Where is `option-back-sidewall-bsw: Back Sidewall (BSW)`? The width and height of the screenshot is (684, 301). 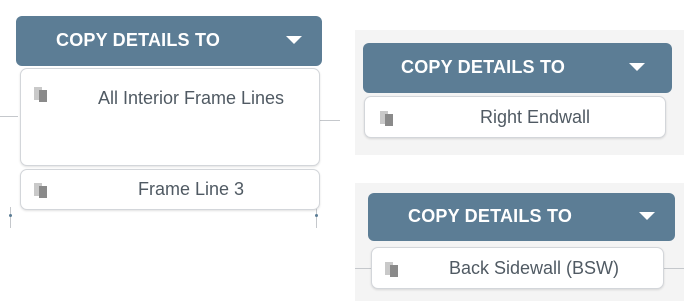 option-back-sidewall-bsw: Back Sidewall (BSW) is located at coordinates (517, 268).